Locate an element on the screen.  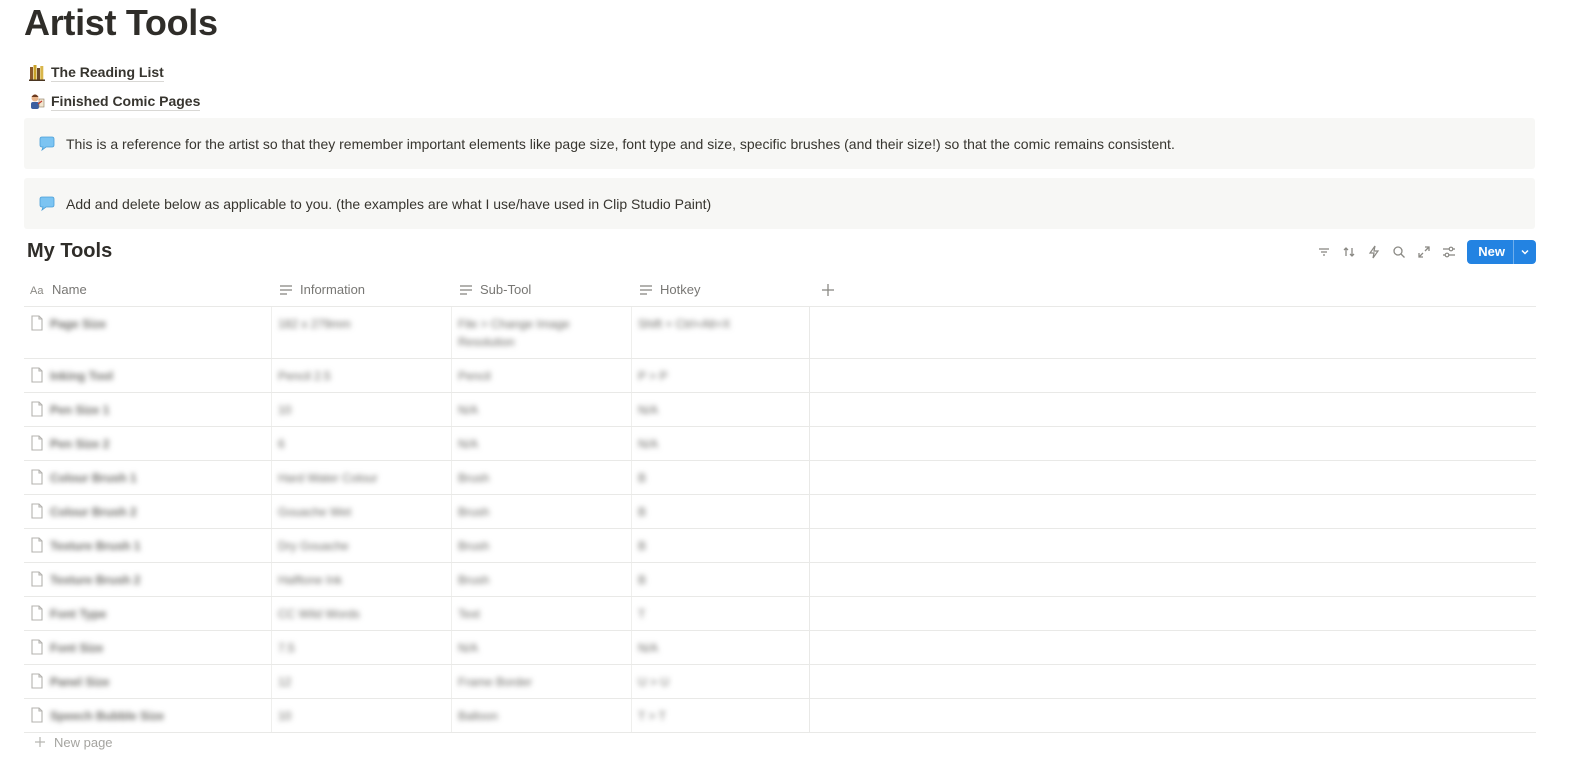
cell-information: Halftone Ink is located at coordinates (362, 579).